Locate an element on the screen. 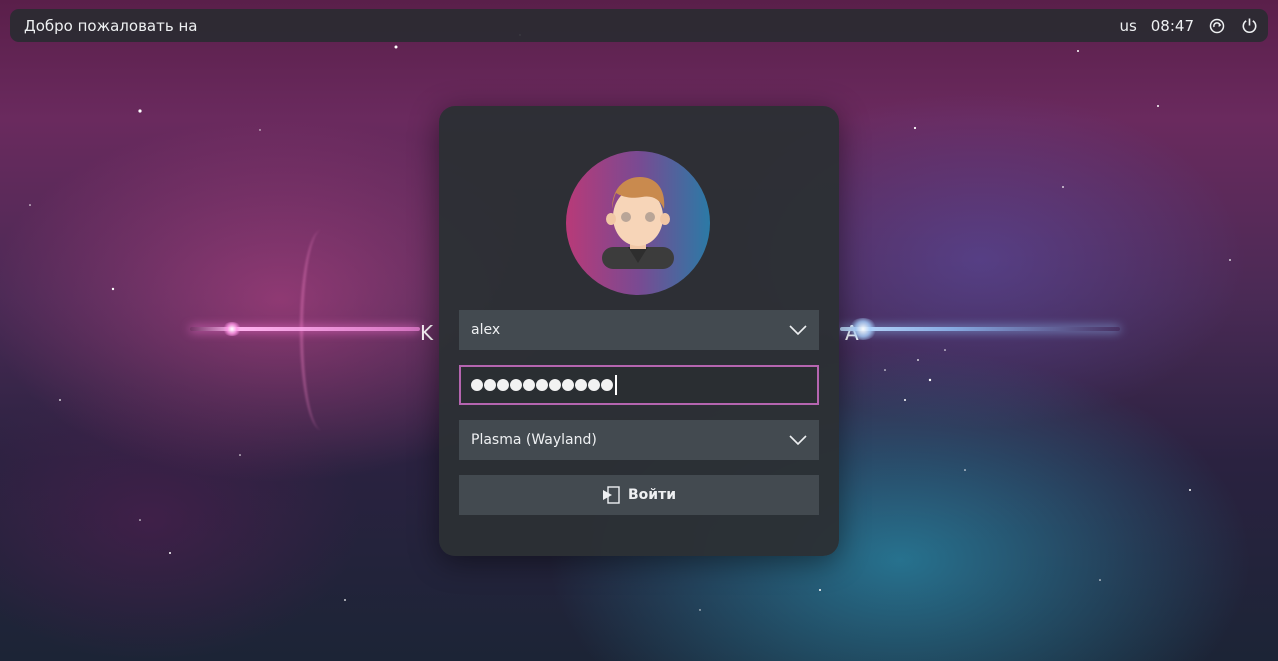 The width and height of the screenshot is (1278, 661). session-value: Plasma (Wayland) is located at coordinates (534, 440).